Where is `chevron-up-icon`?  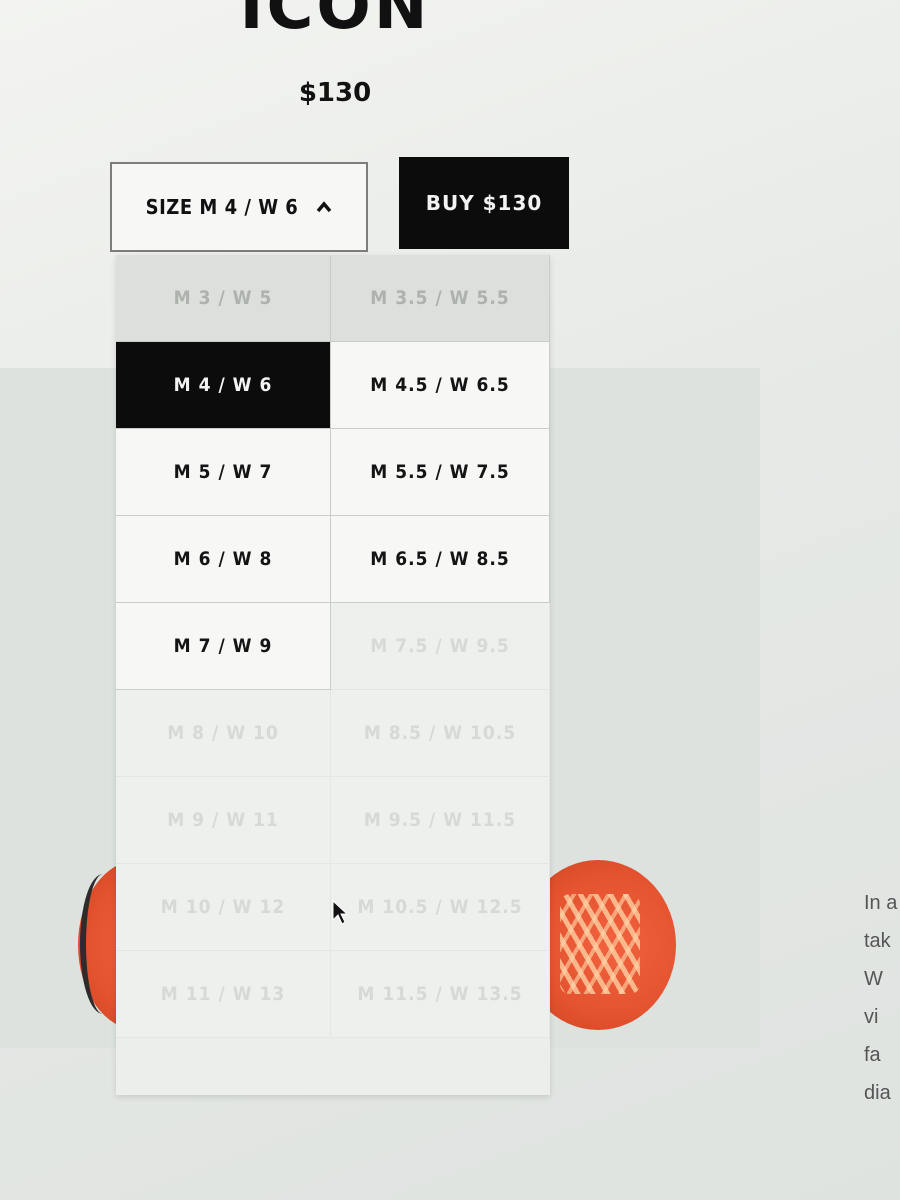 chevron-up-icon is located at coordinates (324, 207).